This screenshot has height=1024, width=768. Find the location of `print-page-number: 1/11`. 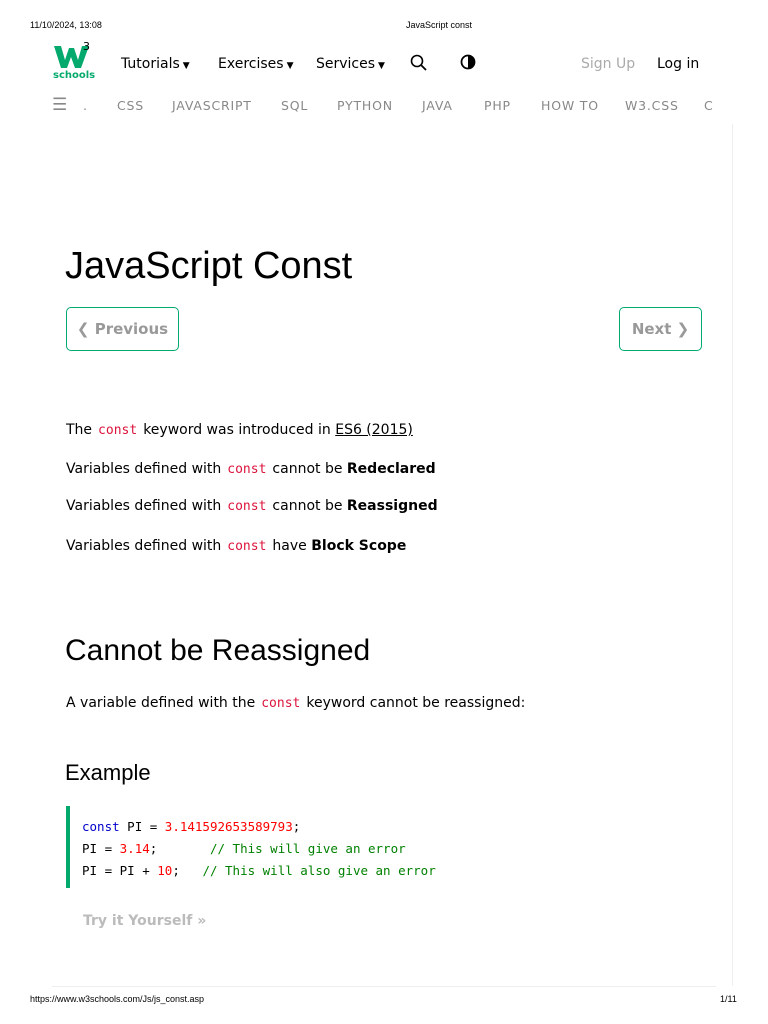

print-page-number: 1/11 is located at coordinates (728, 999).